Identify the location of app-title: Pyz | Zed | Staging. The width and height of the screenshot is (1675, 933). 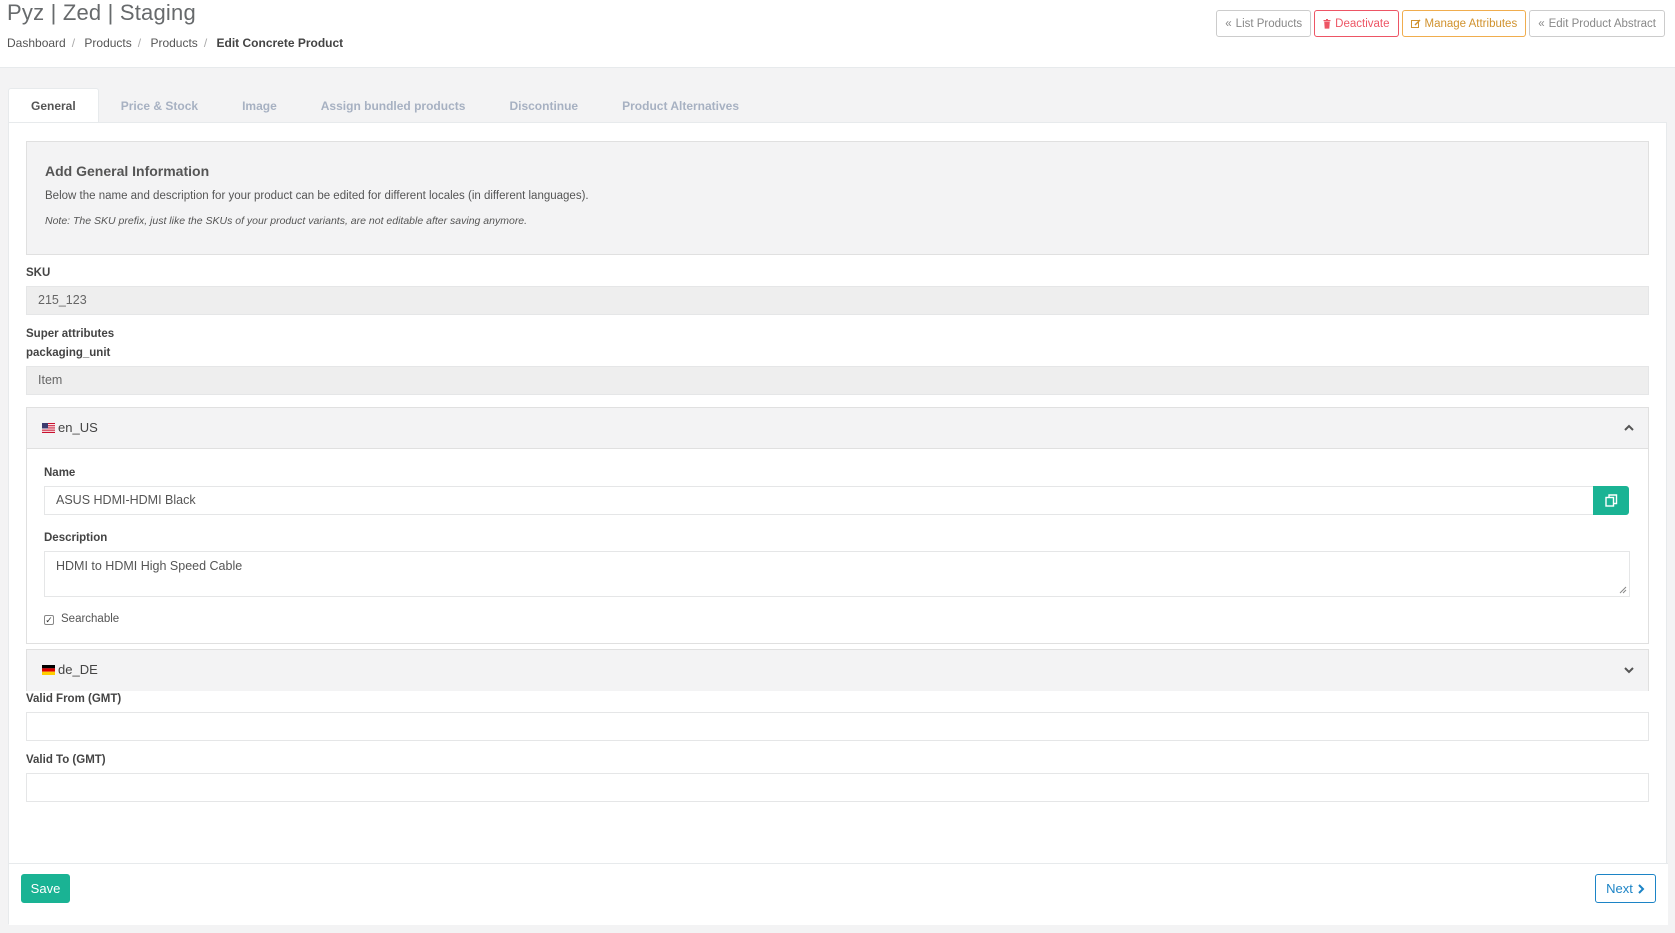
(101, 12).